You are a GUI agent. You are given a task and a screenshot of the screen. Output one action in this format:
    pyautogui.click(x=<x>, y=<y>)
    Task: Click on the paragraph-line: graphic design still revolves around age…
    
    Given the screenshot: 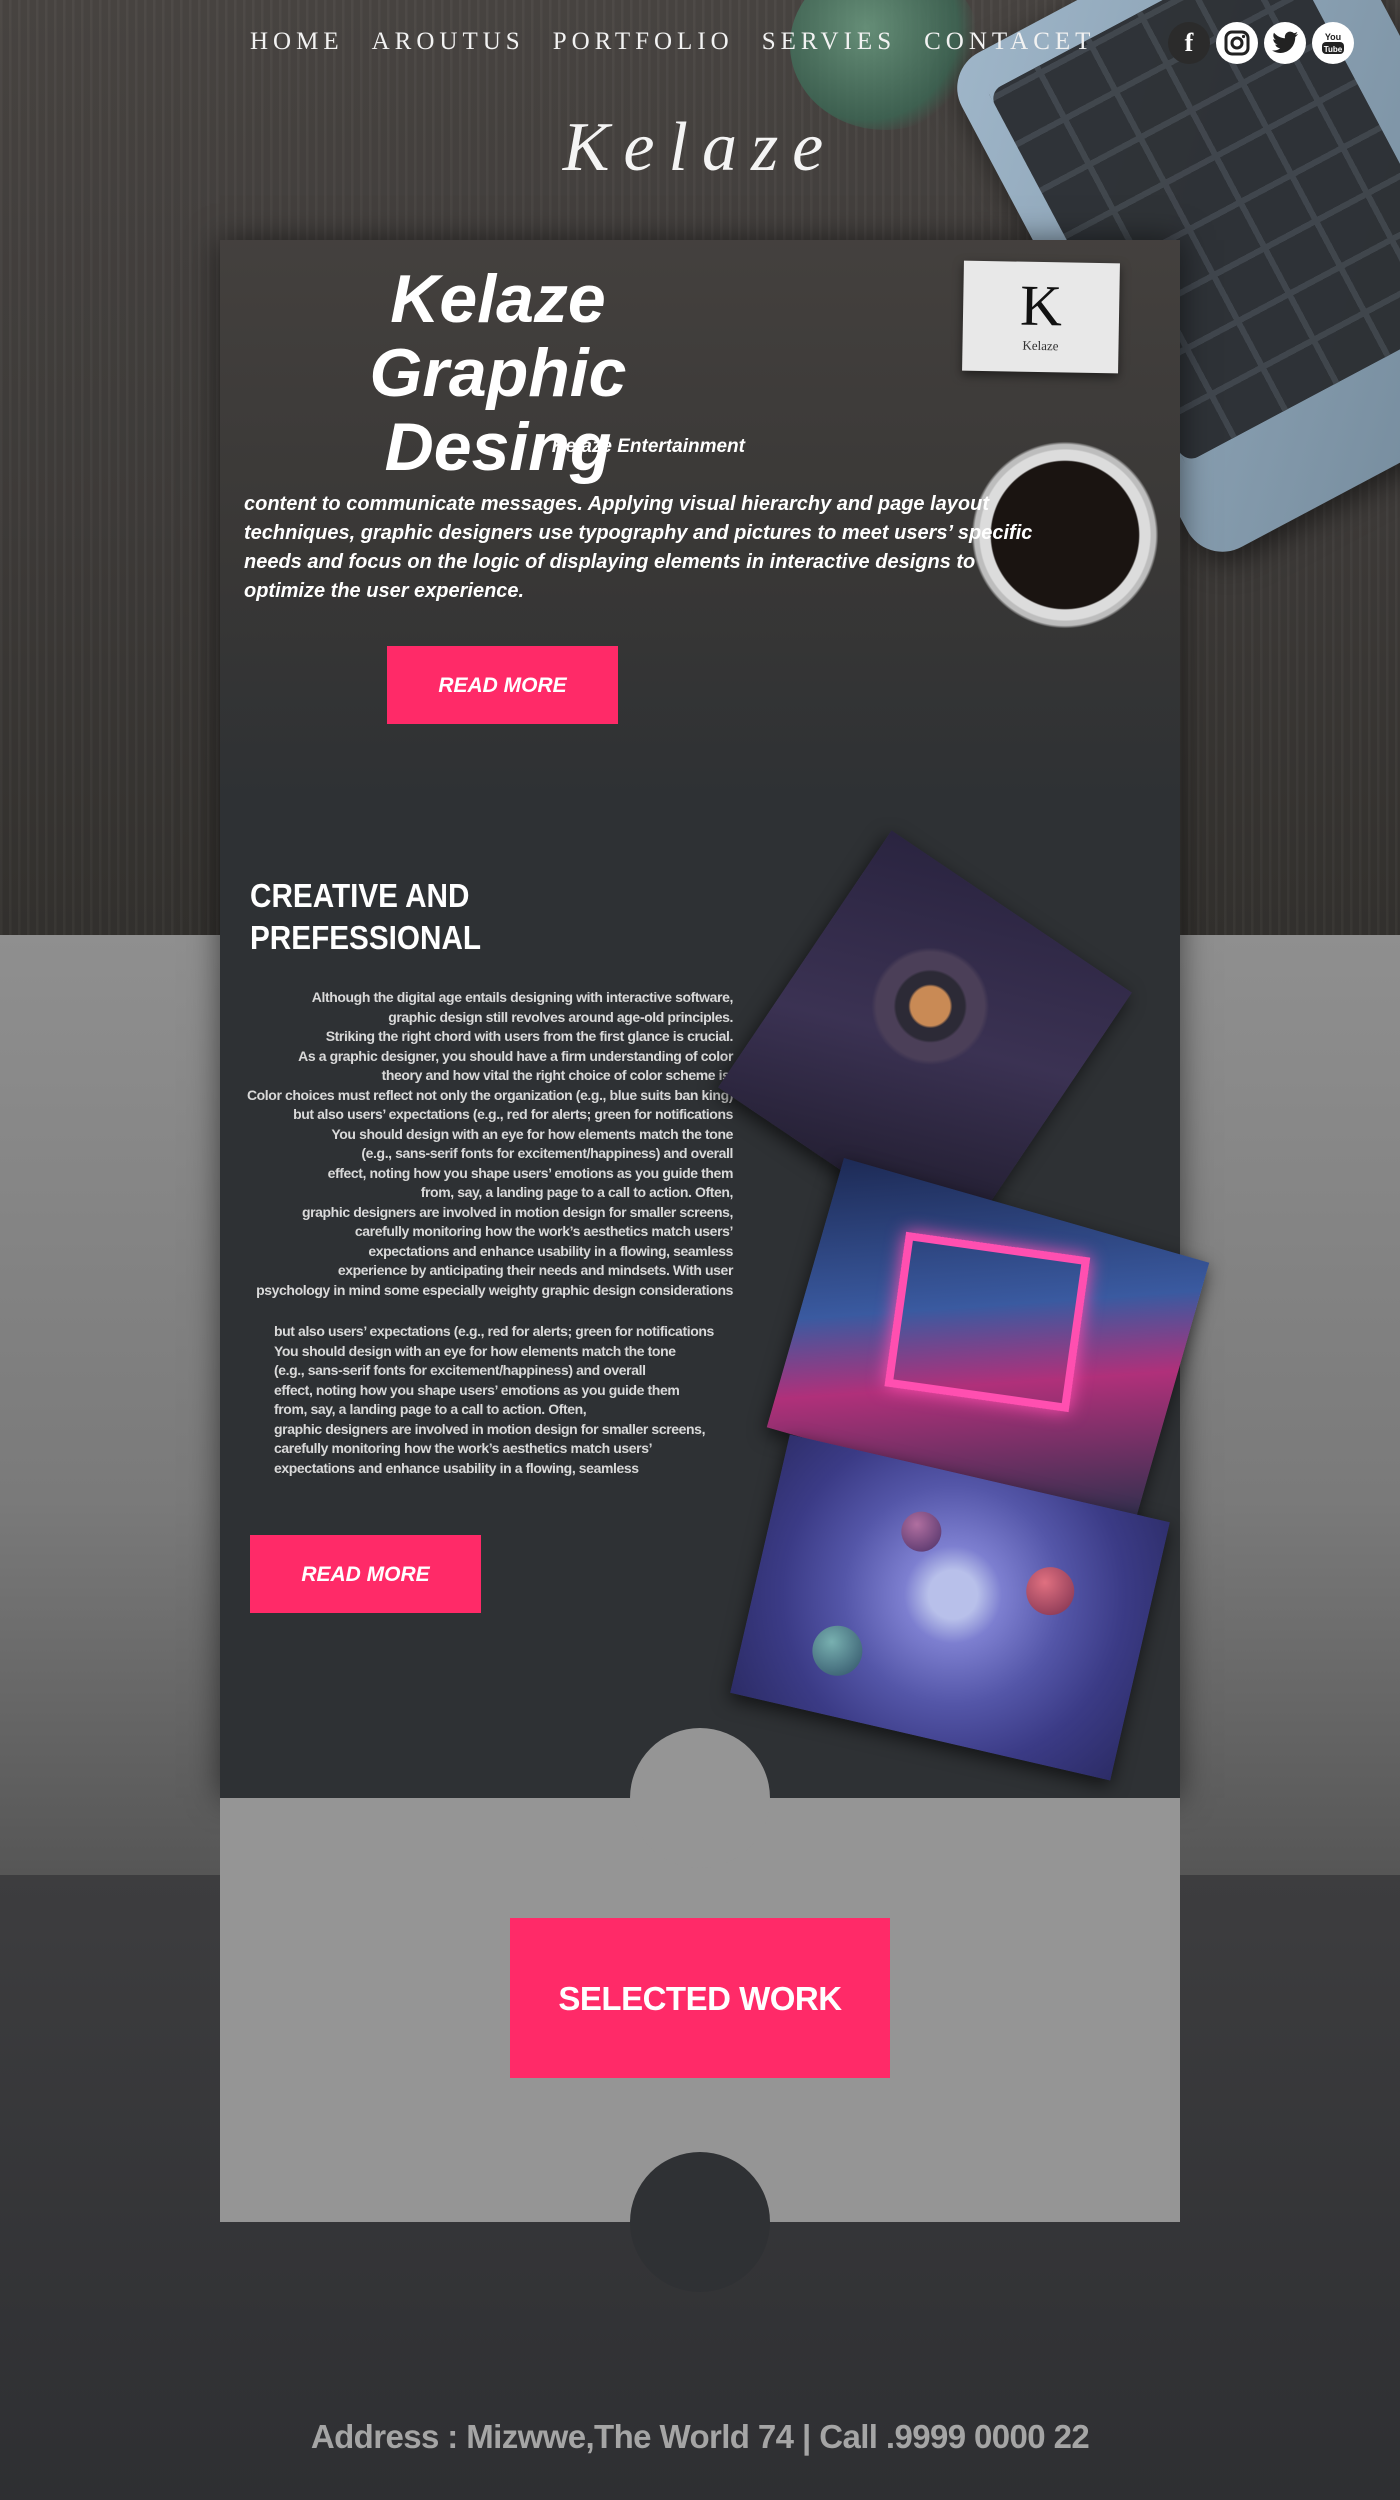 What is the action you would take?
    pyautogui.click(x=560, y=1016)
    